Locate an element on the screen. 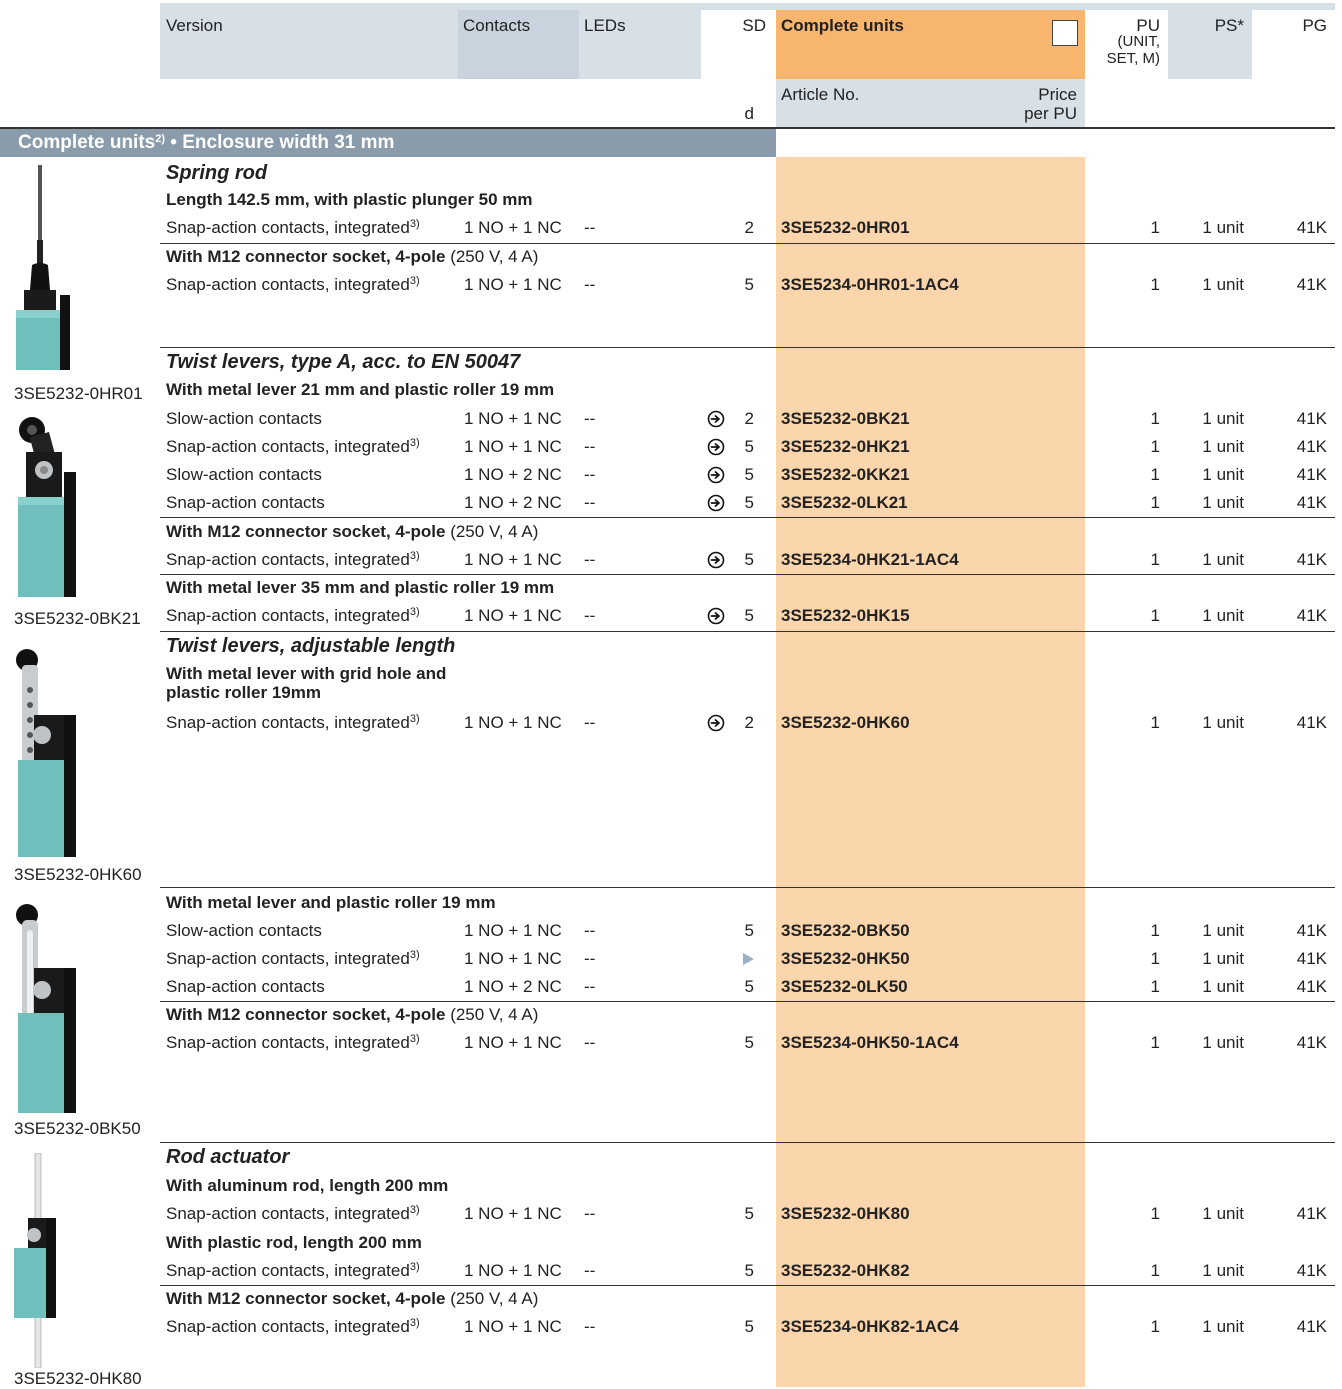  cell-article: 3SE5232-0KK21 is located at coordinates (845, 474).